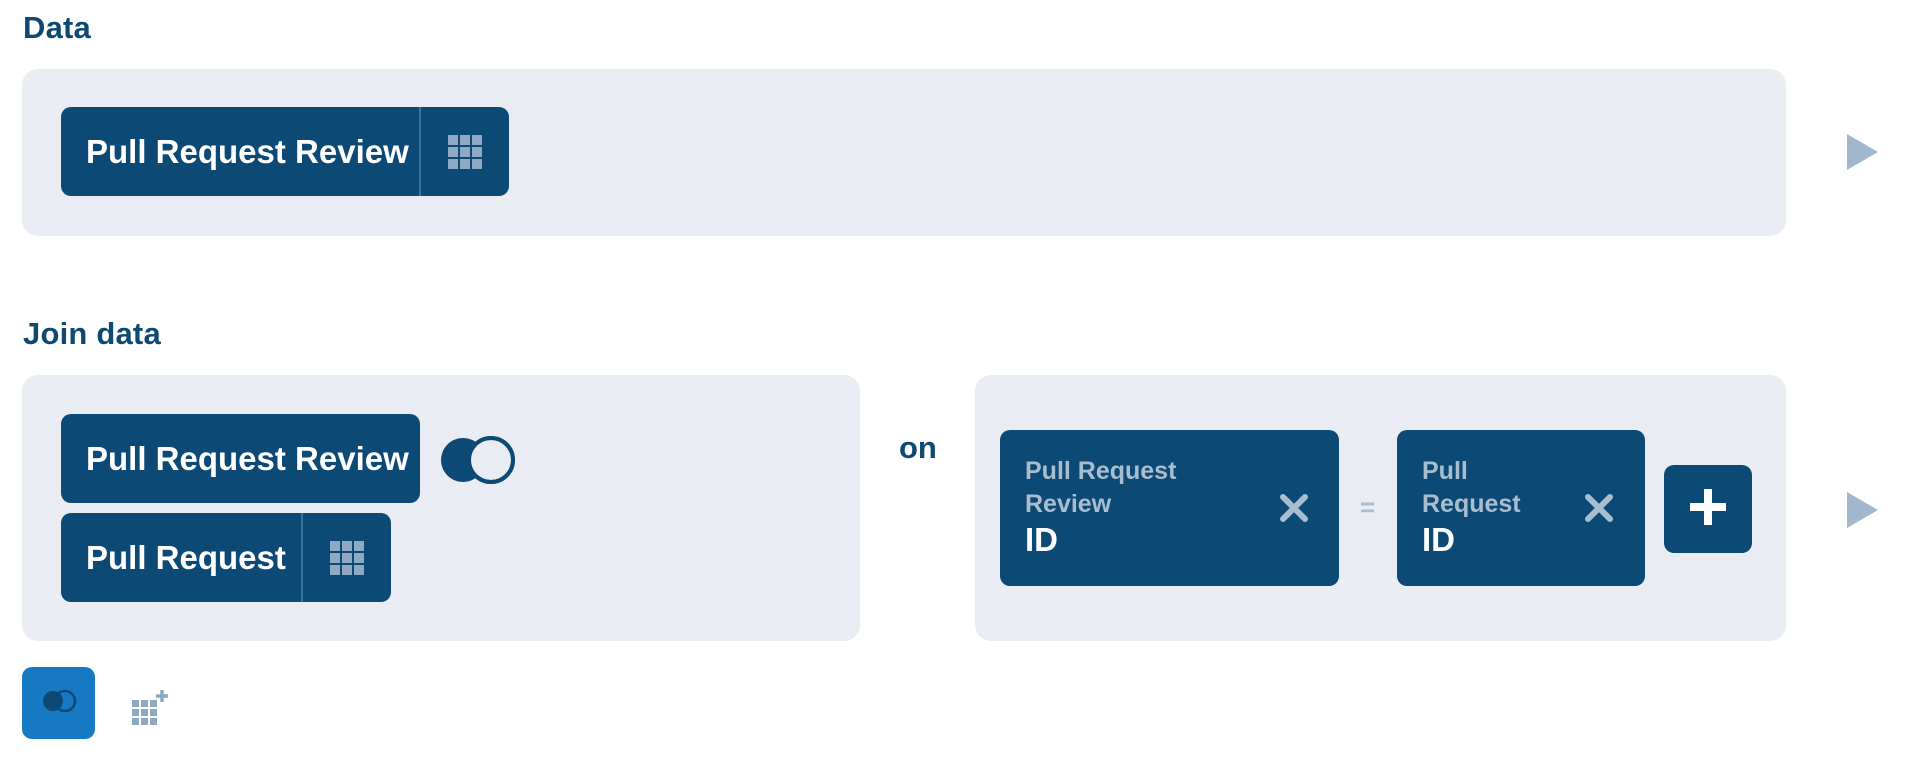 This screenshot has height=768, width=1920. I want to click on join-section-title: Join data, so click(92, 333).